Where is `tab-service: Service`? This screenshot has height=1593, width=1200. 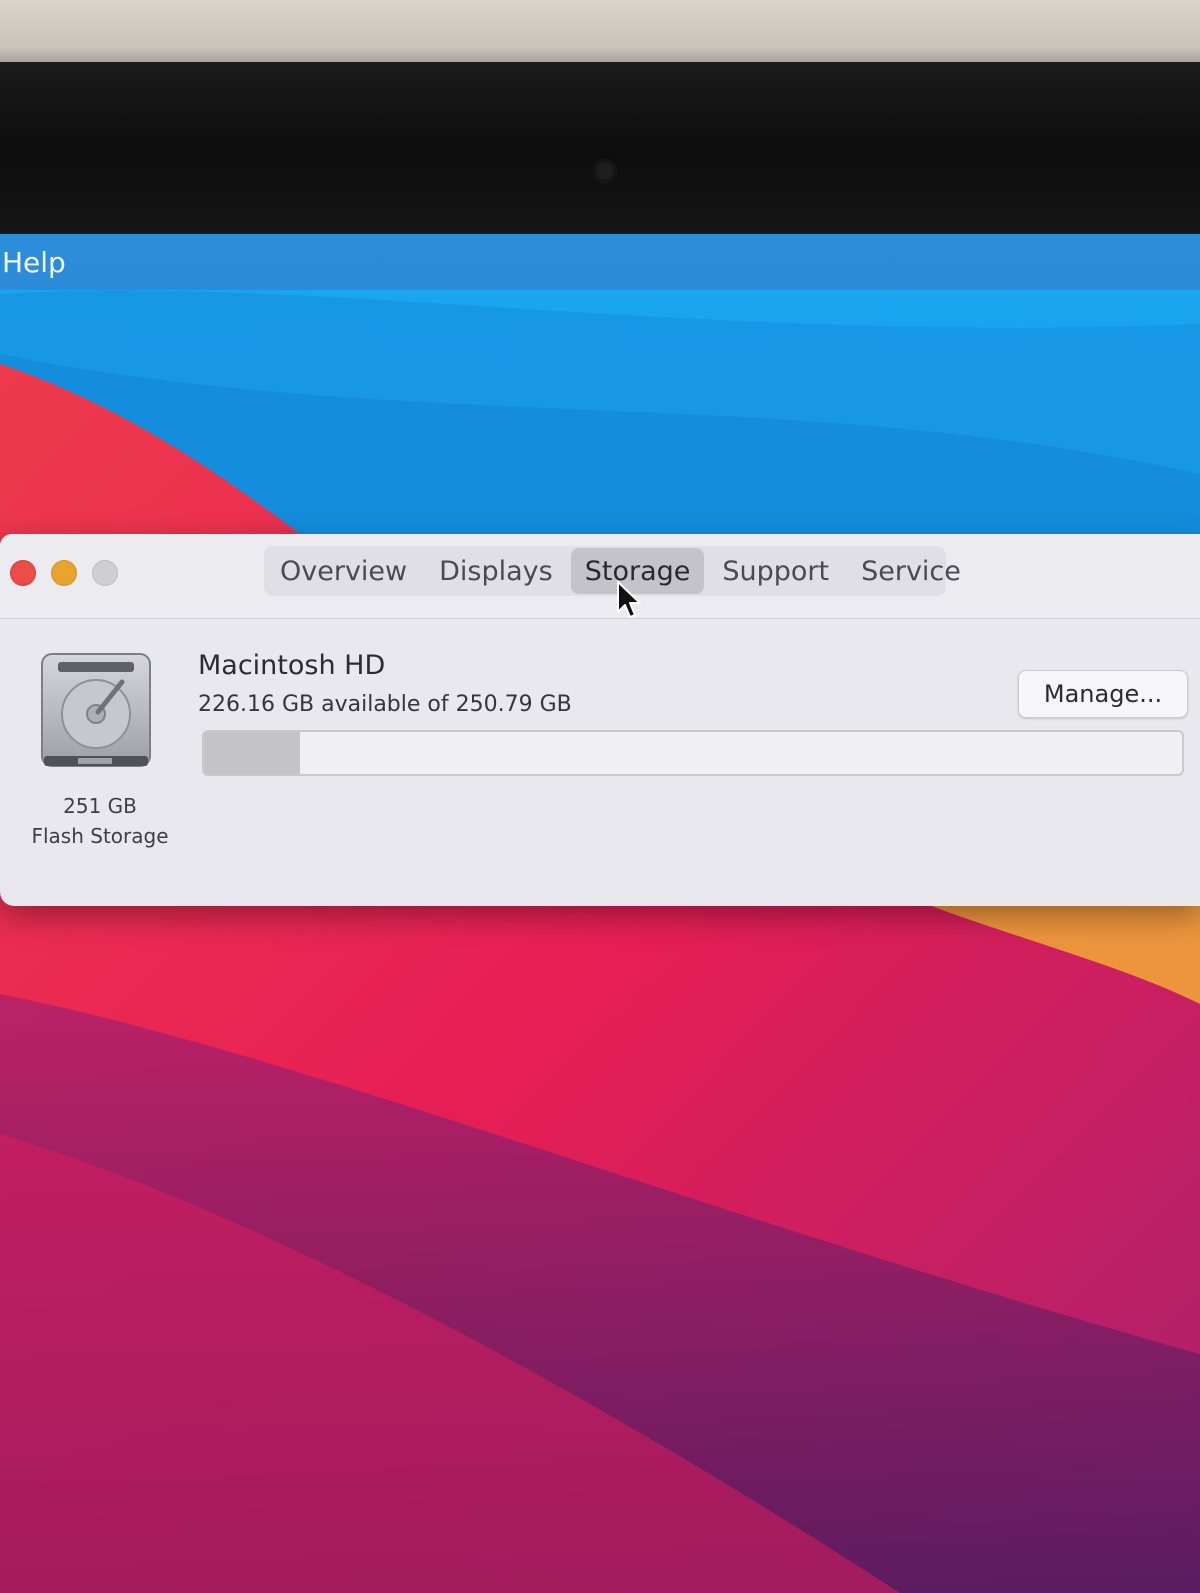 tab-service: Service is located at coordinates (911, 571).